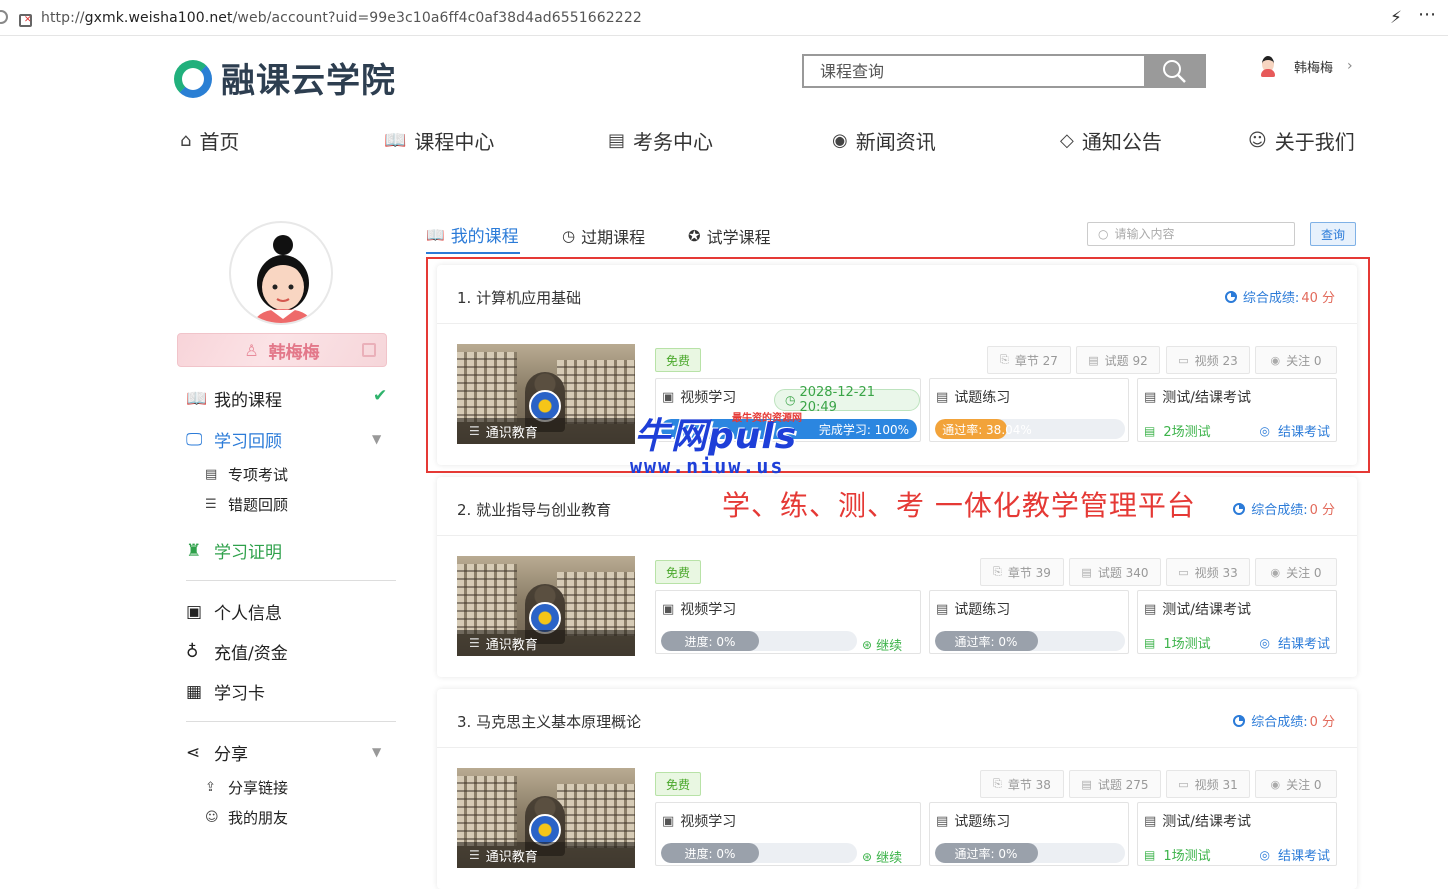 Image resolution: width=1448 pixels, height=889 pixels. Describe the element at coordinates (1118, 360) in the screenshot. I see `questions-count: ▤ 试题 92` at that location.